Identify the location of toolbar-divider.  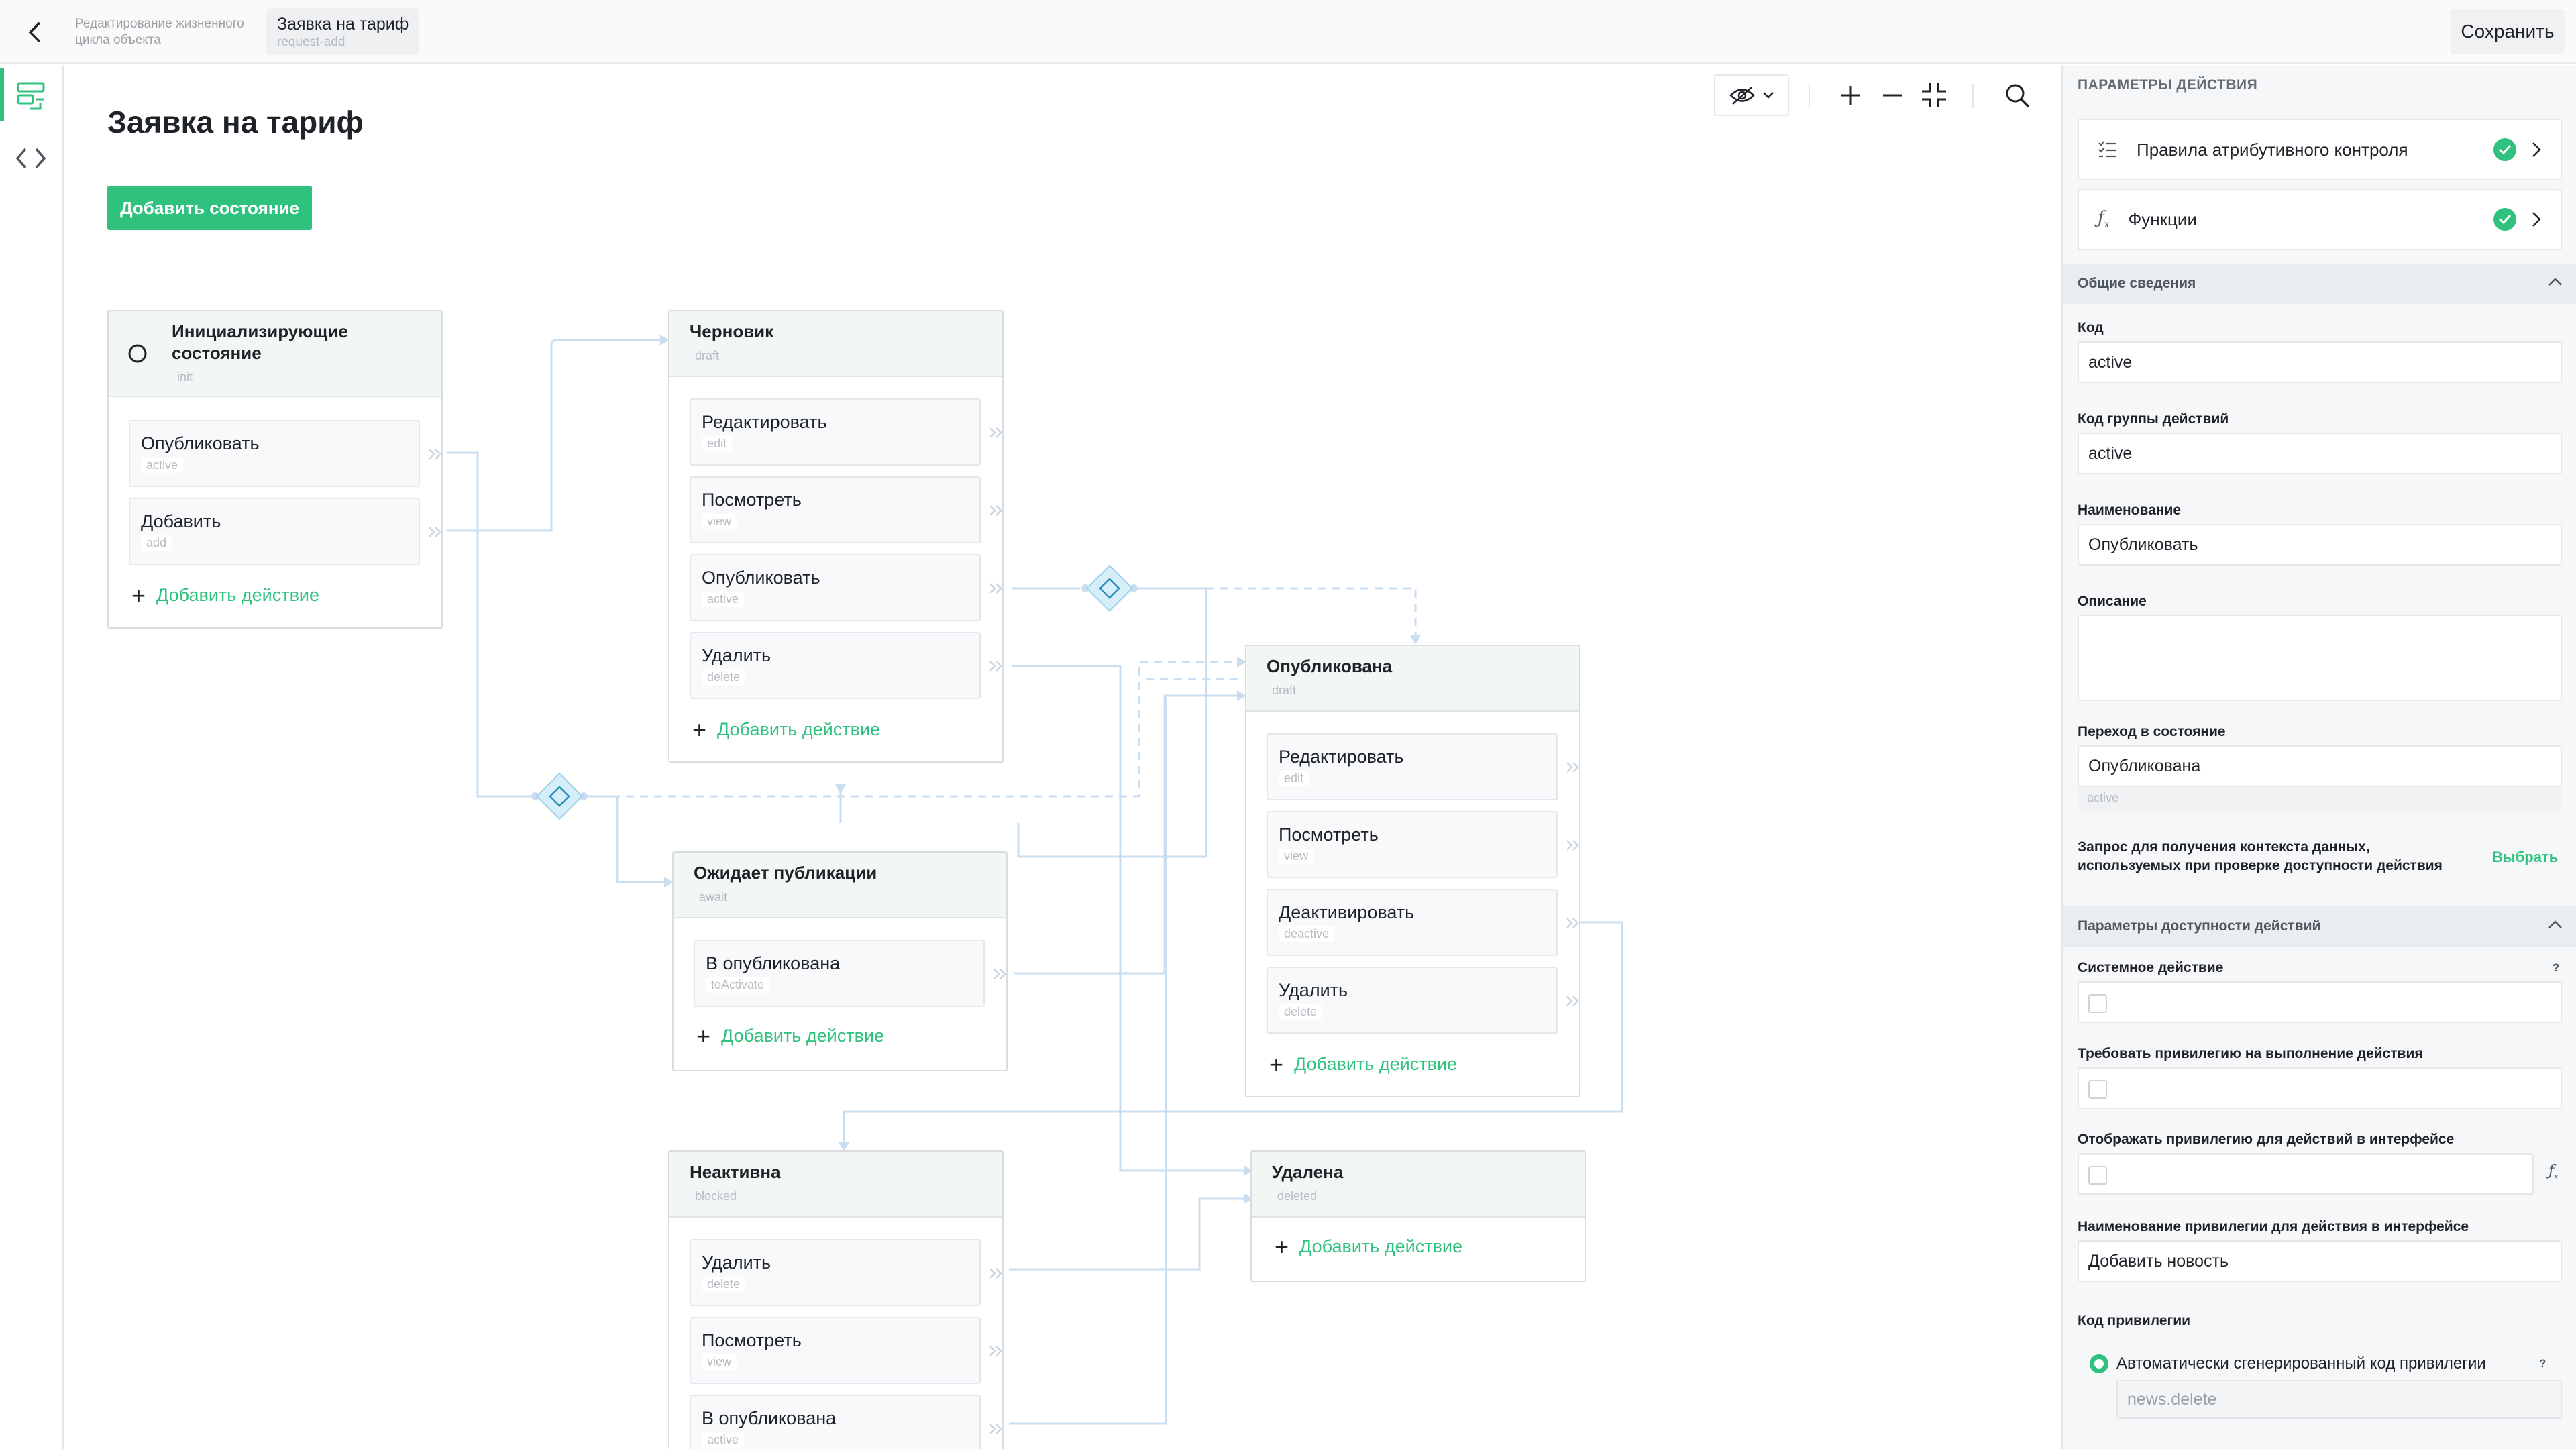
(1809, 96).